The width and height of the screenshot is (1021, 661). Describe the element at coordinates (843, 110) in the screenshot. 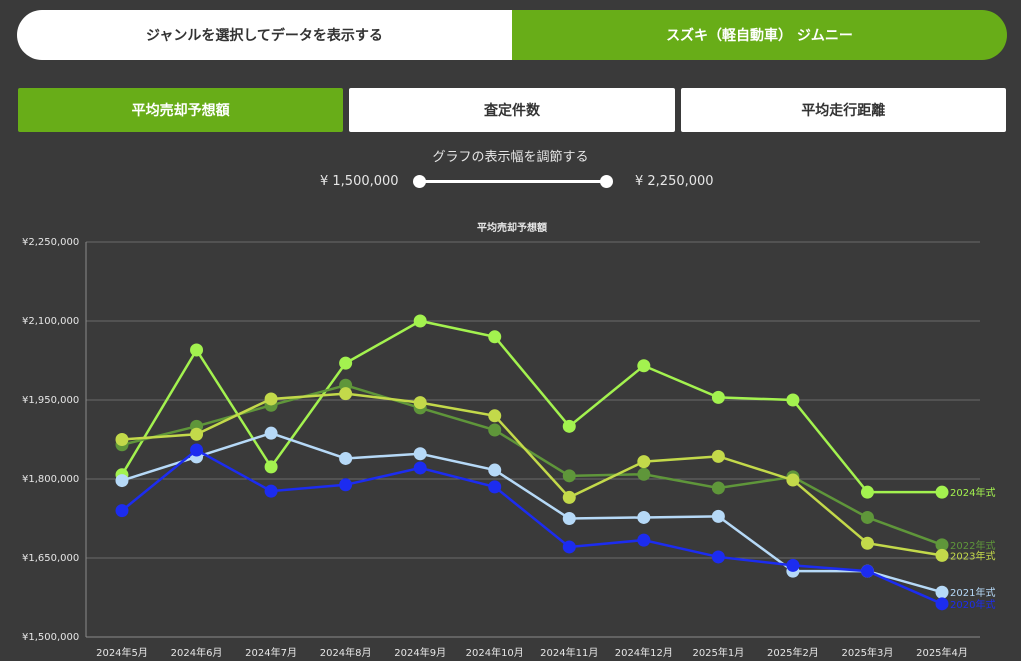

I see `tab-average-mileage: 平均走行距離` at that location.